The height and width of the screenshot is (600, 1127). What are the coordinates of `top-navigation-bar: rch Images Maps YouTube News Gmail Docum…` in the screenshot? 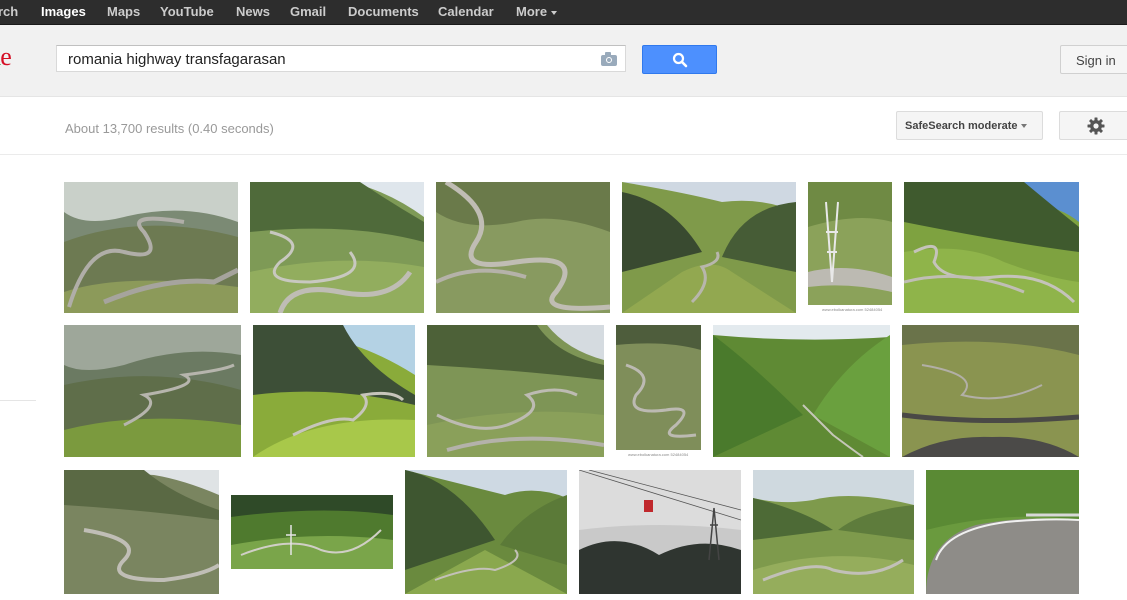 It's located at (563, 12).